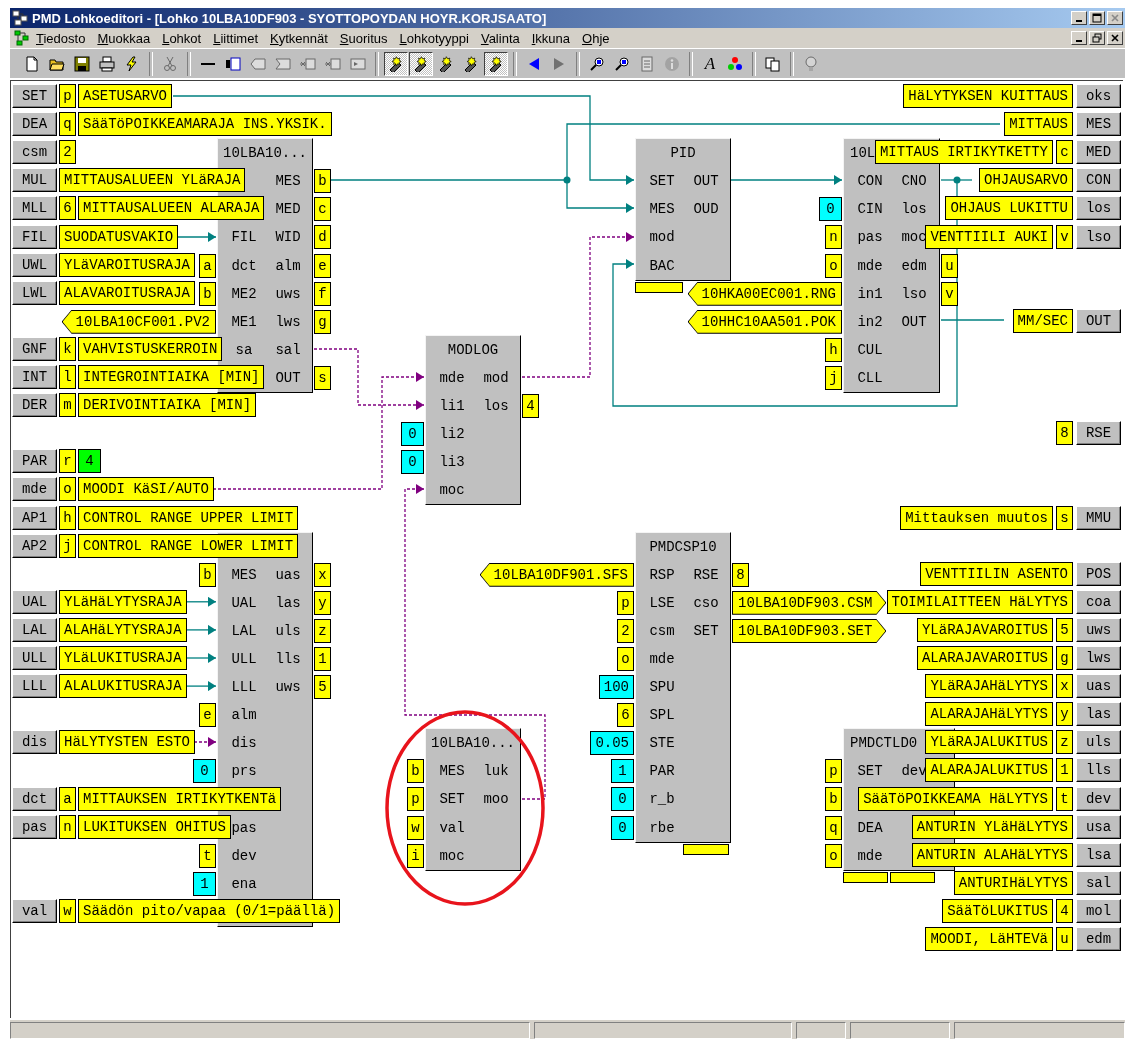  I want to click on terminal-code: las, so click(1098, 714).